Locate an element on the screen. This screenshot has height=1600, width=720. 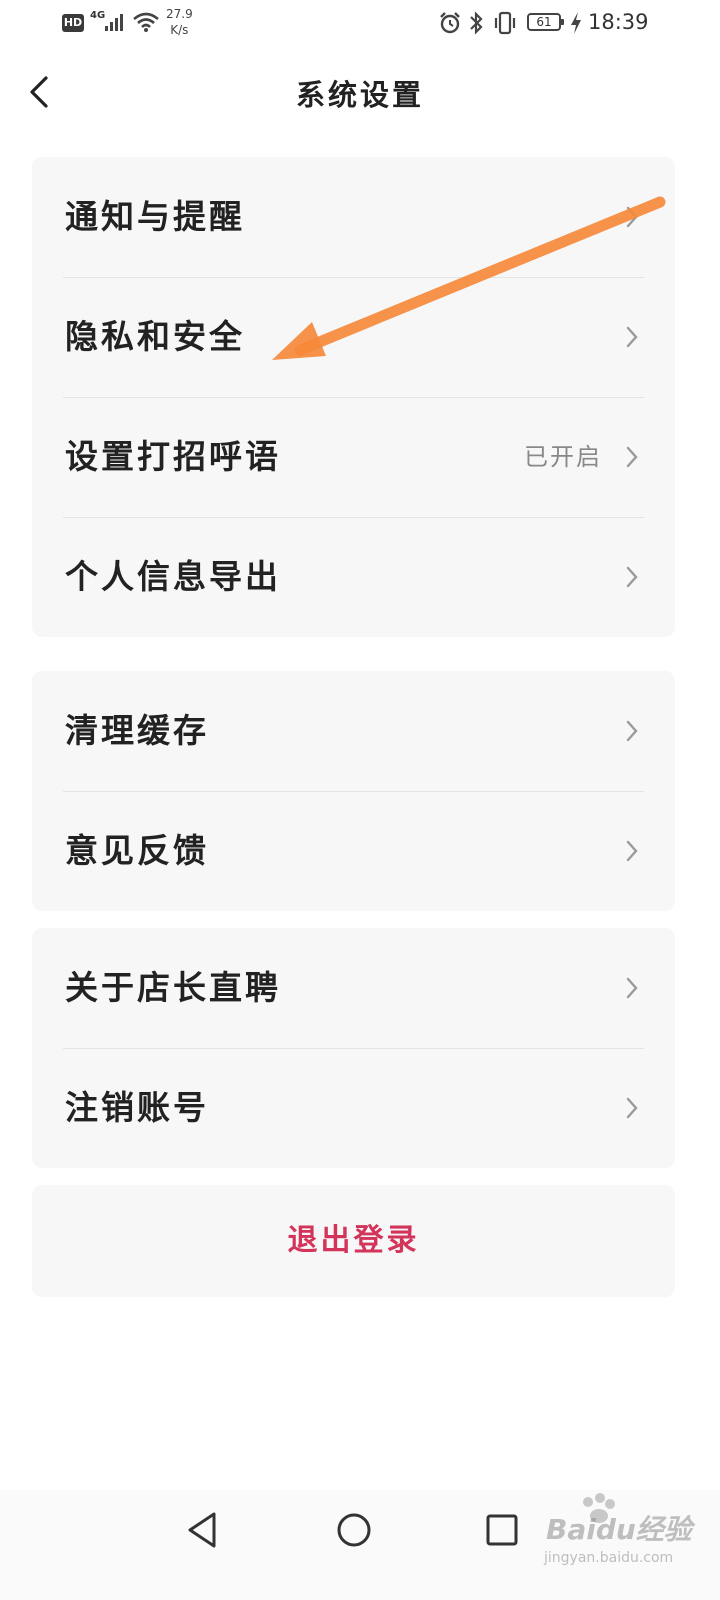
settings-item-label: 隐私和安全 is located at coordinates (155, 336).